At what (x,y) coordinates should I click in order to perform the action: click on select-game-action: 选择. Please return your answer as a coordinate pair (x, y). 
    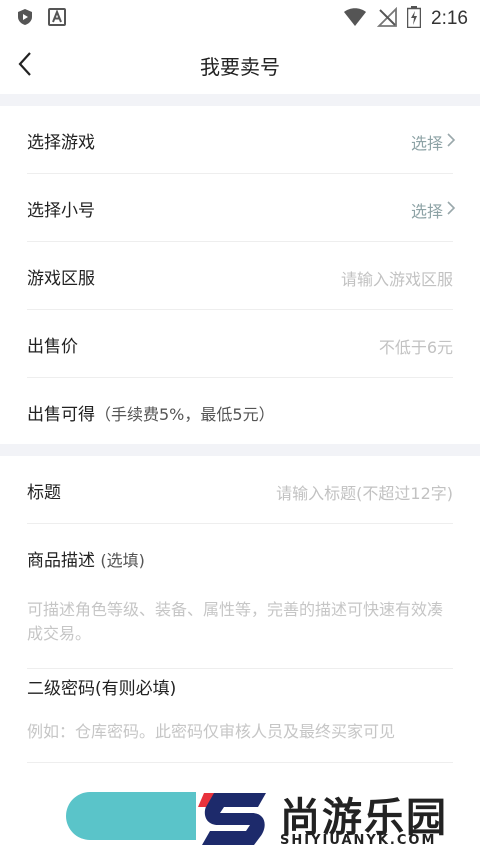
    Looking at the image, I should click on (427, 142).